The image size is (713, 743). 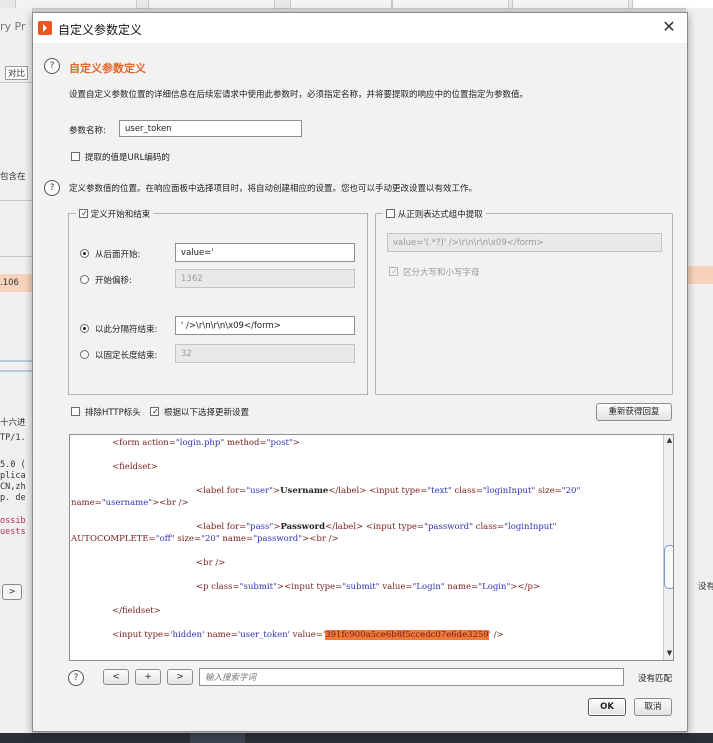 I want to click on background-text: TP/1., so click(x=13, y=438).